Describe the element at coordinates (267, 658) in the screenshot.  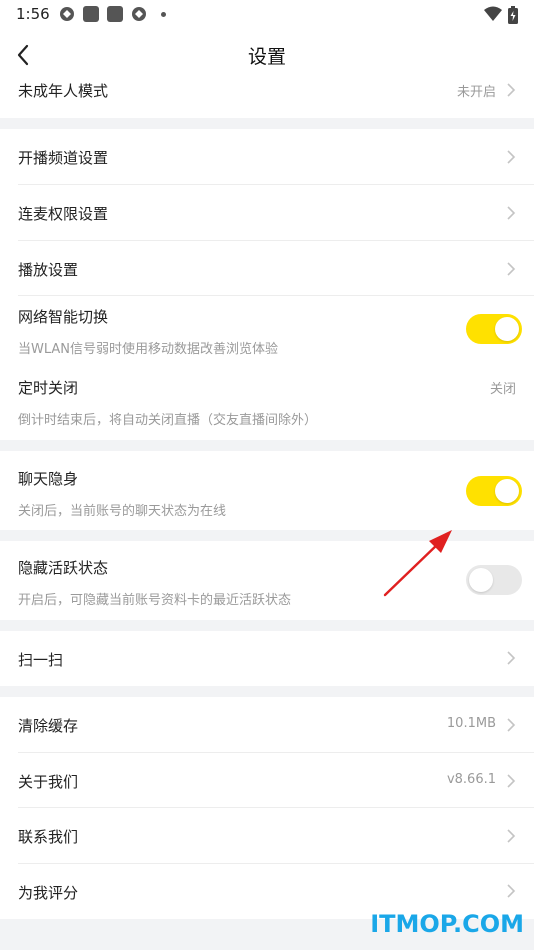
I see `scan-row: 扫一扫` at that location.